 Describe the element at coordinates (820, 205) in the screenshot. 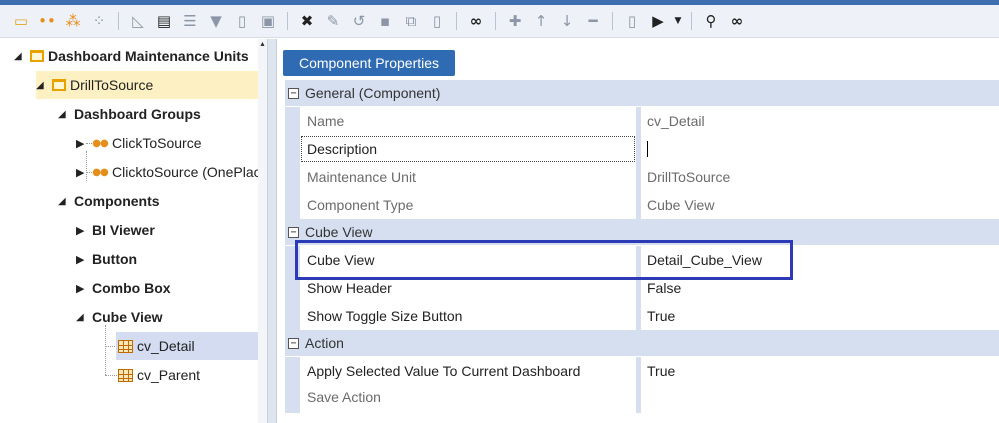

I see `property-value: Cube View` at that location.